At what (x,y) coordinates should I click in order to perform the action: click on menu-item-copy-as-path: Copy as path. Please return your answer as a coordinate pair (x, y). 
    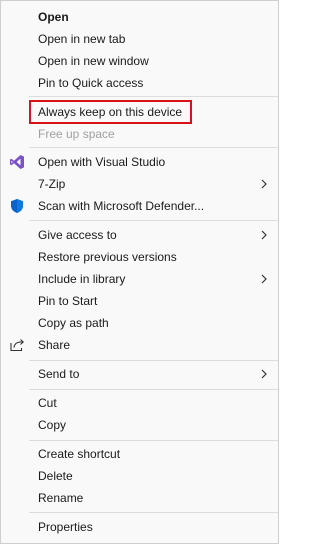
    Looking at the image, I should click on (139, 323).